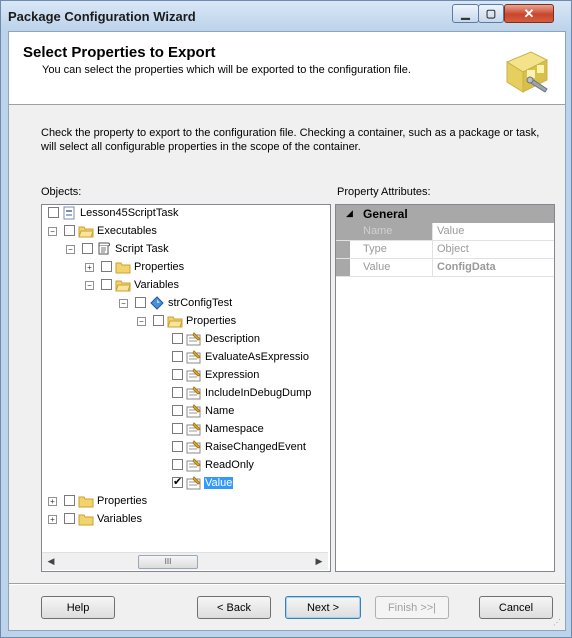 This screenshot has height=638, width=572. What do you see at coordinates (220, 411) in the screenshot?
I see `tree-label: Name` at bounding box center [220, 411].